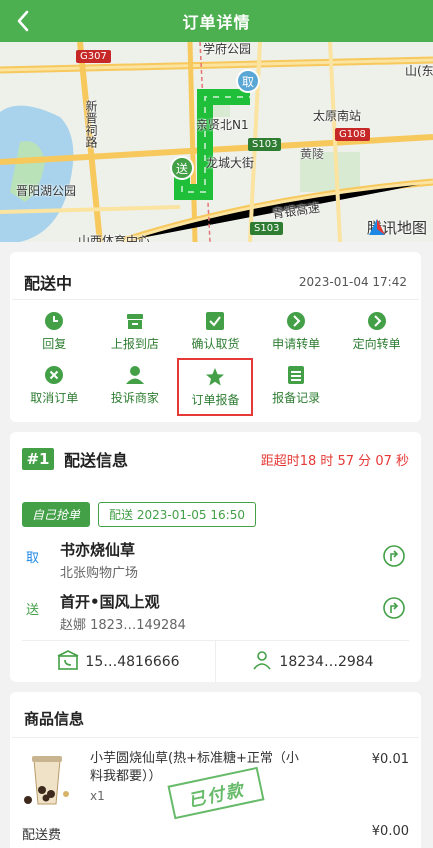 This screenshot has height=848, width=433. Describe the element at coordinates (262, 662) in the screenshot. I see `customer-phone-icon` at that location.